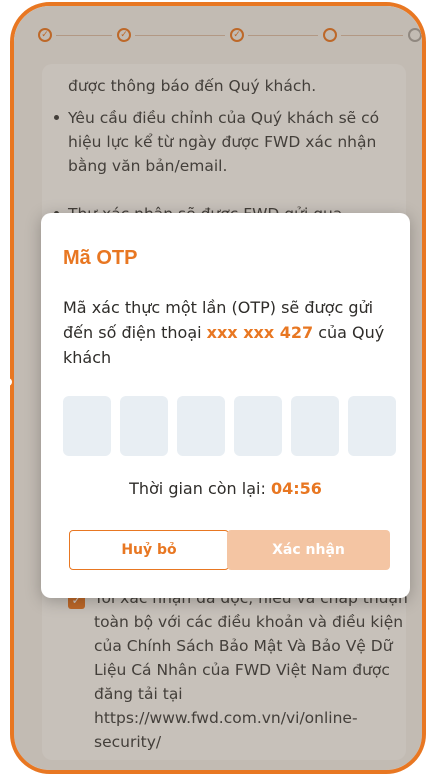 This screenshot has height=778, width=433. What do you see at coordinates (308, 550) in the screenshot?
I see `confirm-button: Xác nhận` at bounding box center [308, 550].